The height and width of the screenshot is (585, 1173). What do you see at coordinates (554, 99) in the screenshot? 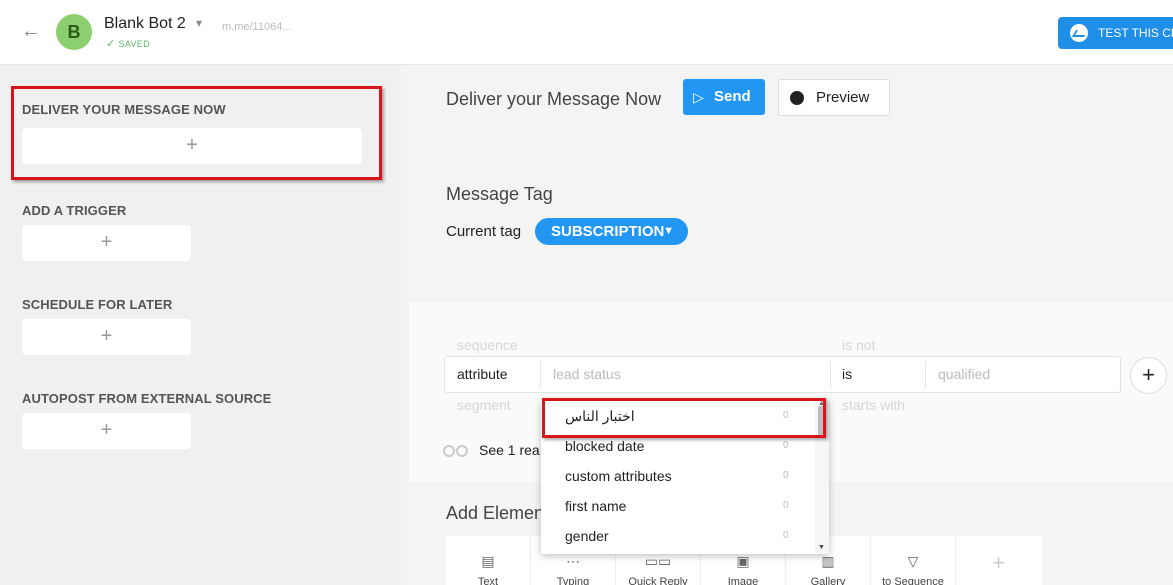
I see `deliver-title: Deliver your Message Now` at bounding box center [554, 99].